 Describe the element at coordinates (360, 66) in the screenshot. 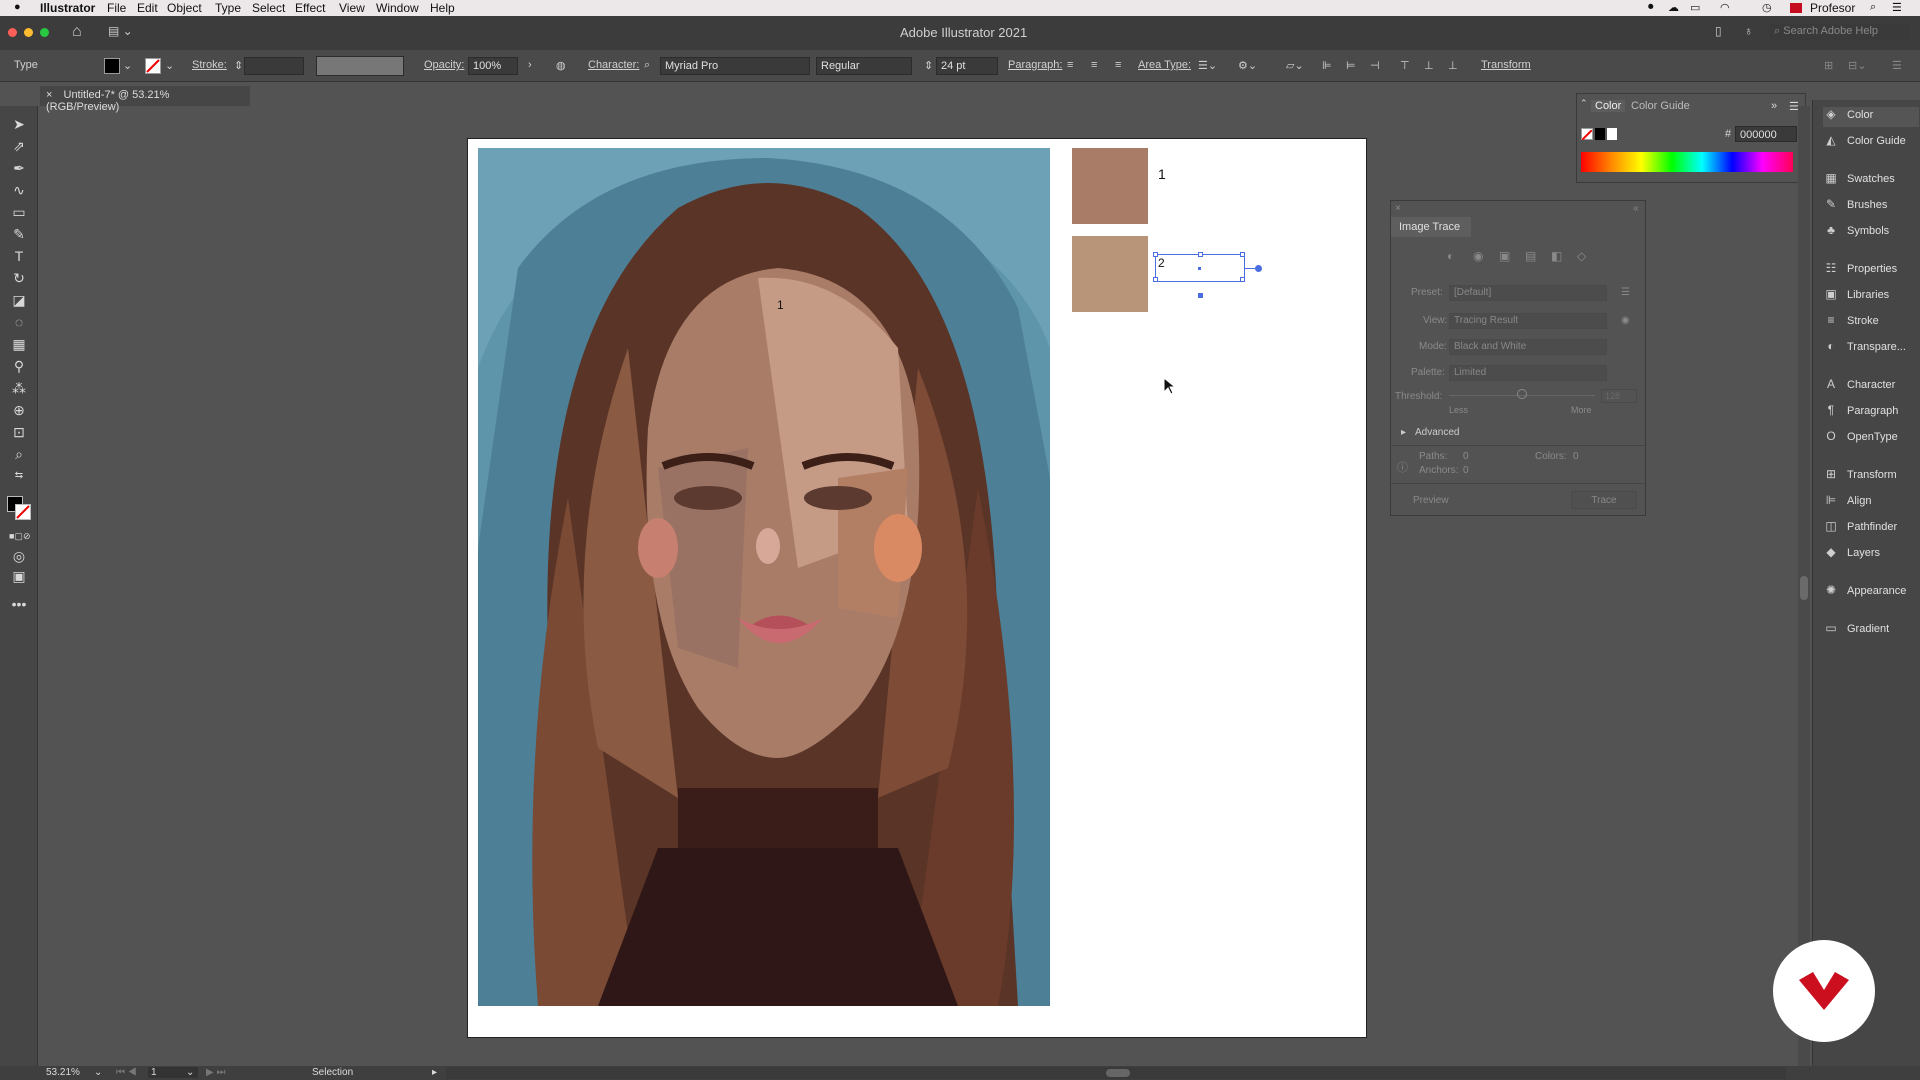

I see `variable-width-profile` at that location.